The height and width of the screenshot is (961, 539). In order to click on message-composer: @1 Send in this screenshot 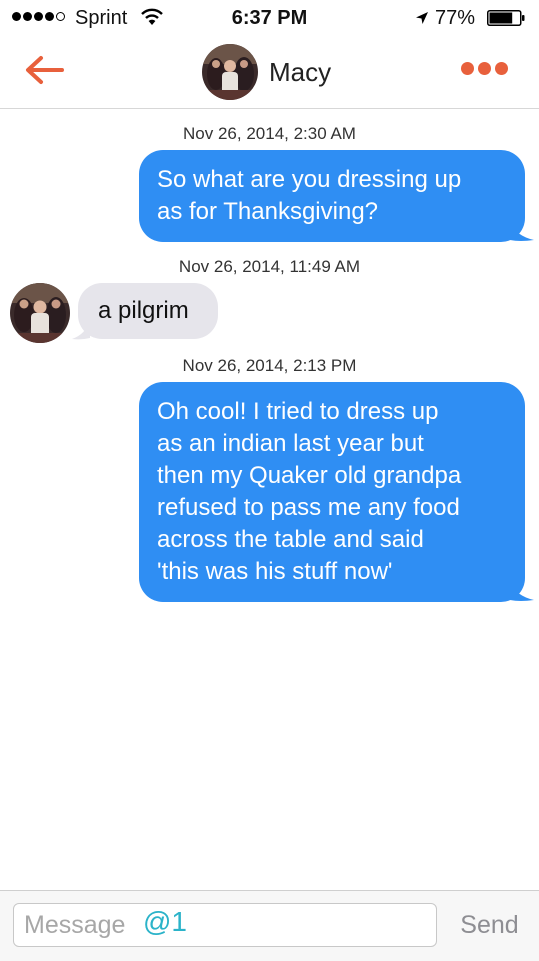, I will do `click(269, 925)`.